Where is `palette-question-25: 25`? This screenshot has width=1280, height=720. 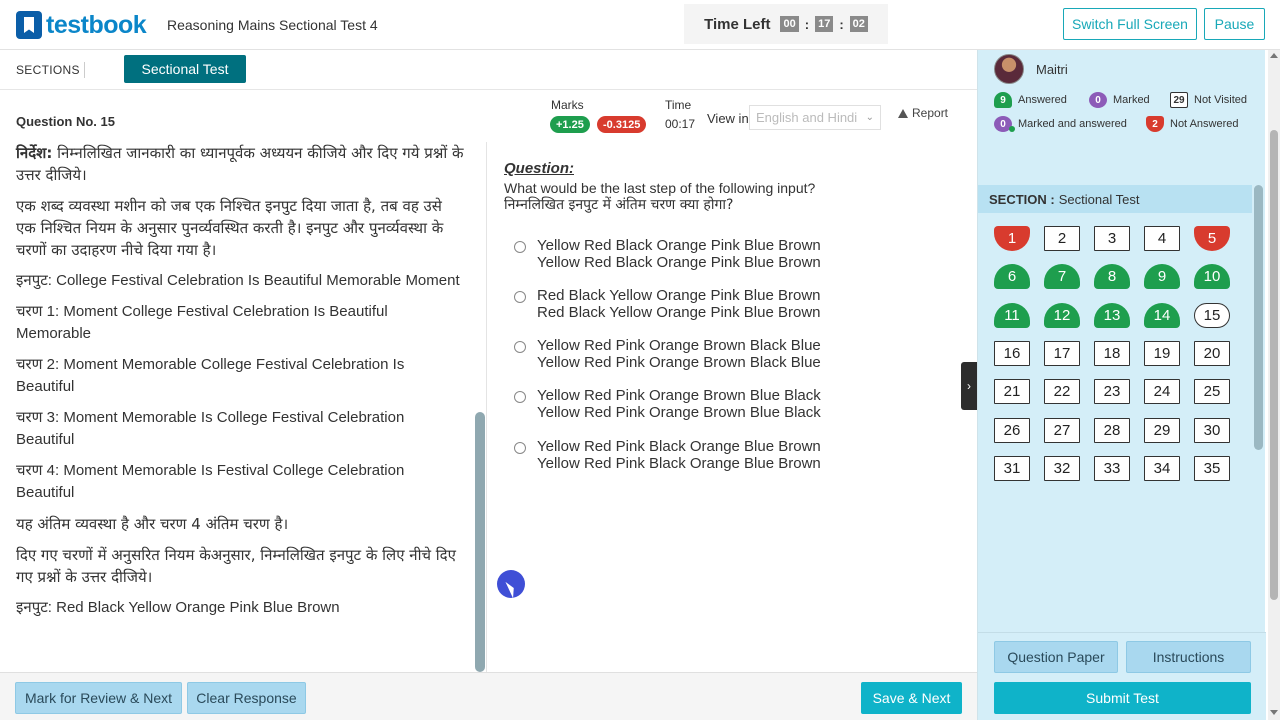
palette-question-25: 25 is located at coordinates (1212, 392).